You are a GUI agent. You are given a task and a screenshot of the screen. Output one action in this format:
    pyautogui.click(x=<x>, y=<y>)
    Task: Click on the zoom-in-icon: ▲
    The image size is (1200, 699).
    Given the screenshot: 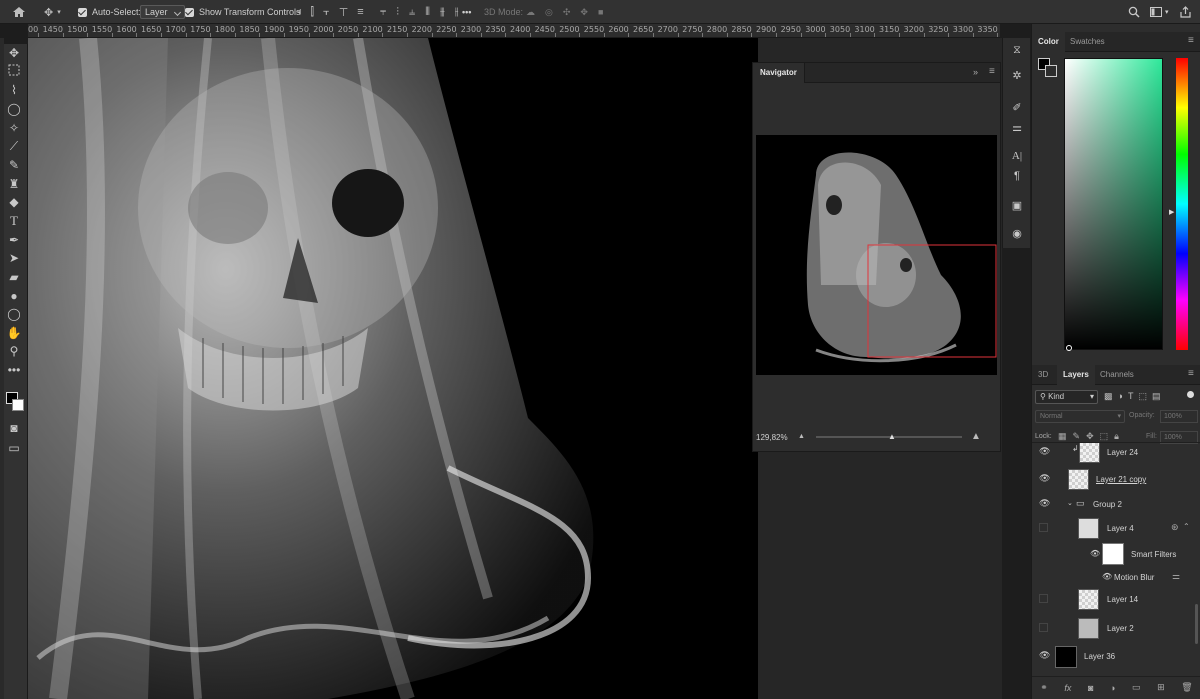 What is the action you would take?
    pyautogui.click(x=976, y=436)
    